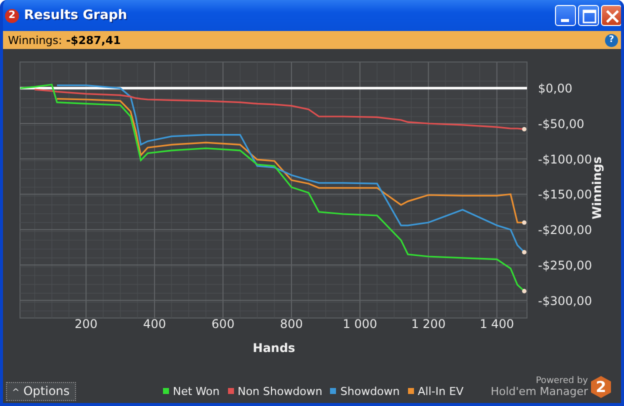 This screenshot has width=624, height=406. I want to click on x-tick-label: 200, so click(86, 324).